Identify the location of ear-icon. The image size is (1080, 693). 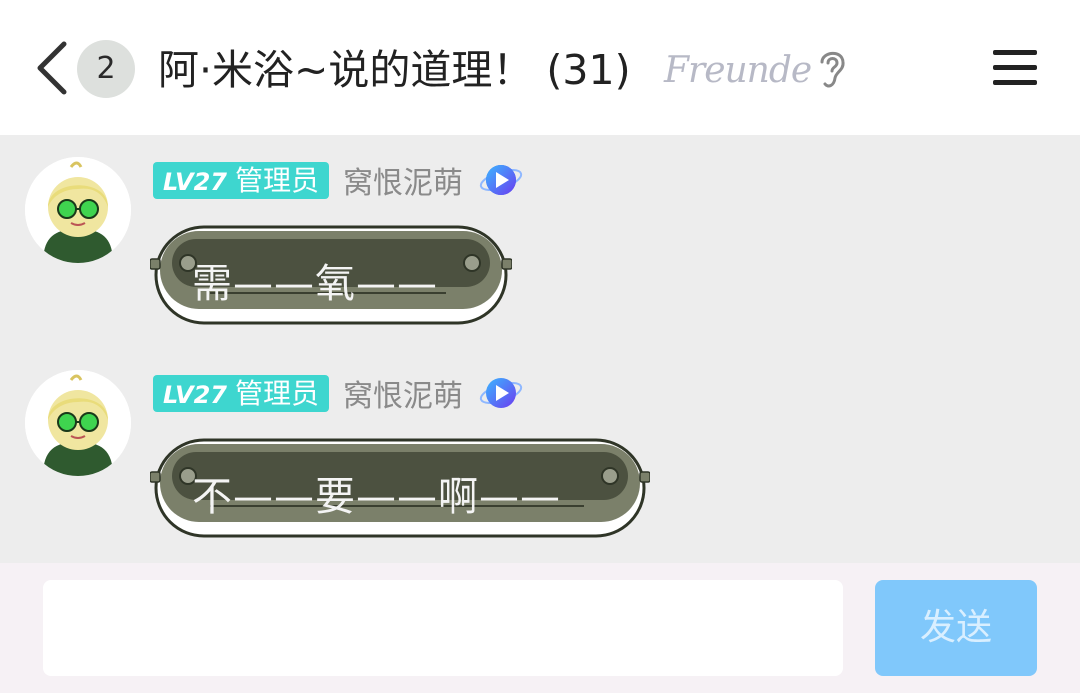
(832, 69).